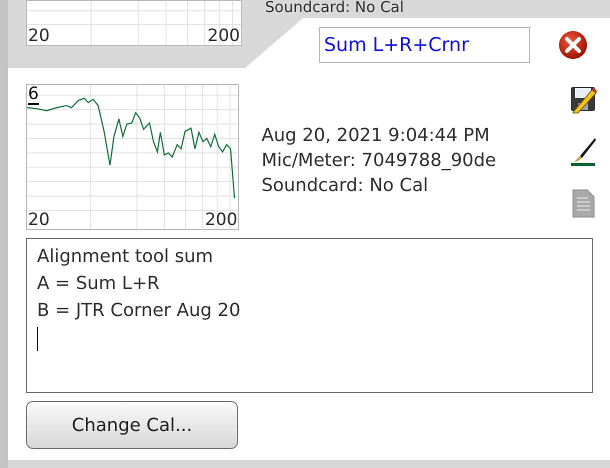  What do you see at coordinates (583, 99) in the screenshot?
I see `floppy-pencil-icon` at bounding box center [583, 99].